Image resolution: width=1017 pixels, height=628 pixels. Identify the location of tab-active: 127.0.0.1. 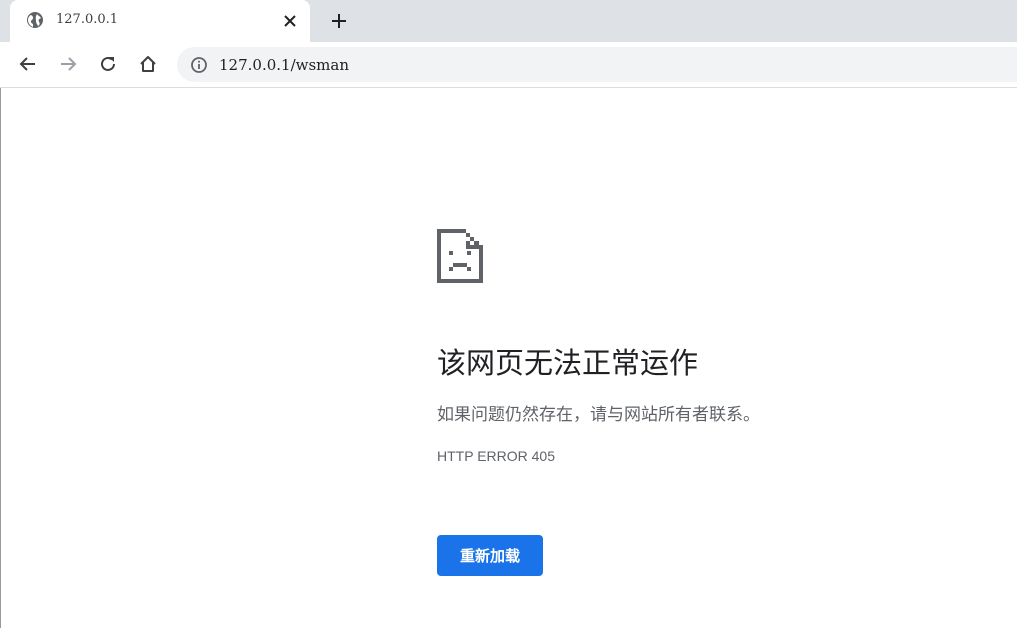
(160, 21).